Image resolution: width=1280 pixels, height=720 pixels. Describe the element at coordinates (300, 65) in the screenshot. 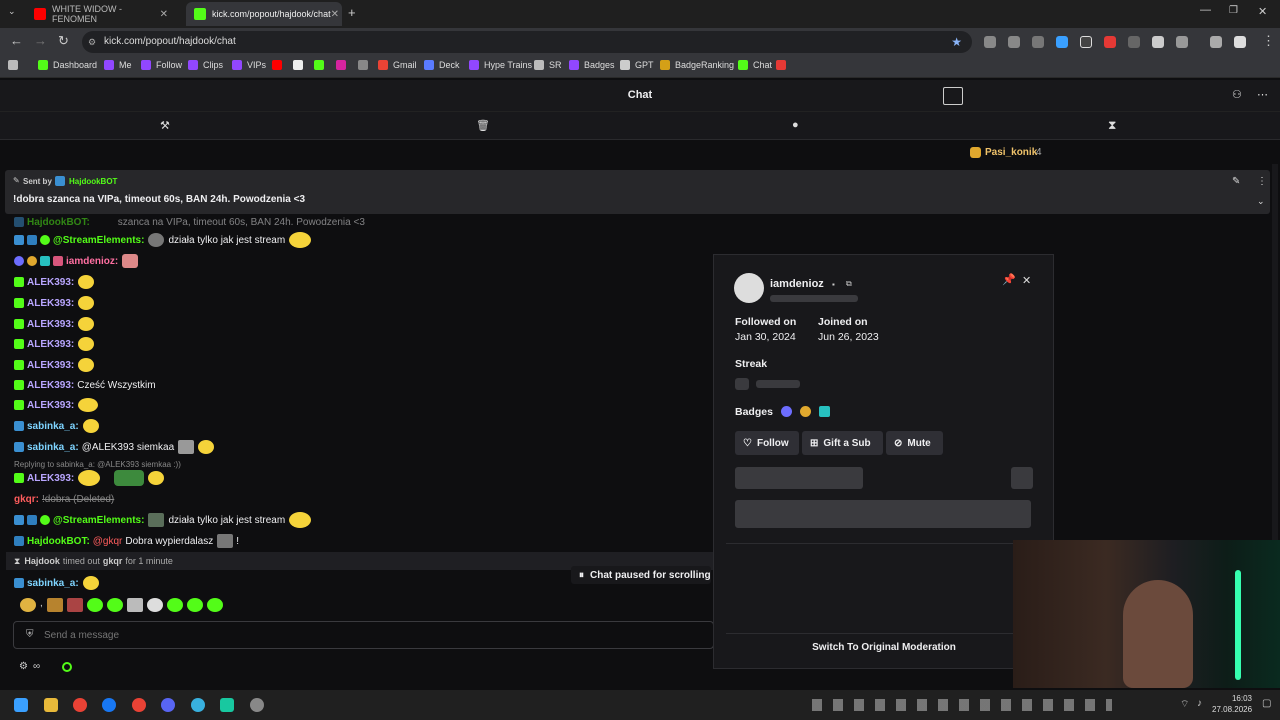

I see `bookmark-x` at that location.